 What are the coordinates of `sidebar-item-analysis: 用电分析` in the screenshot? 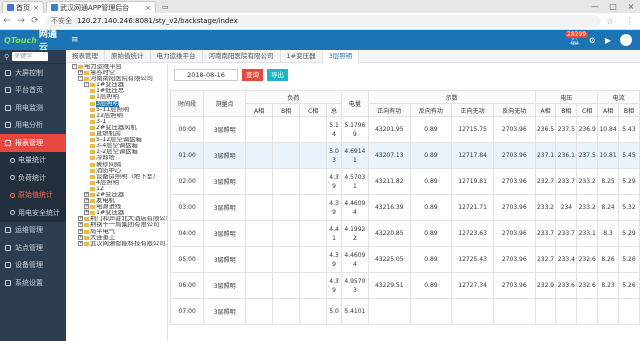 It's located at (33, 126).